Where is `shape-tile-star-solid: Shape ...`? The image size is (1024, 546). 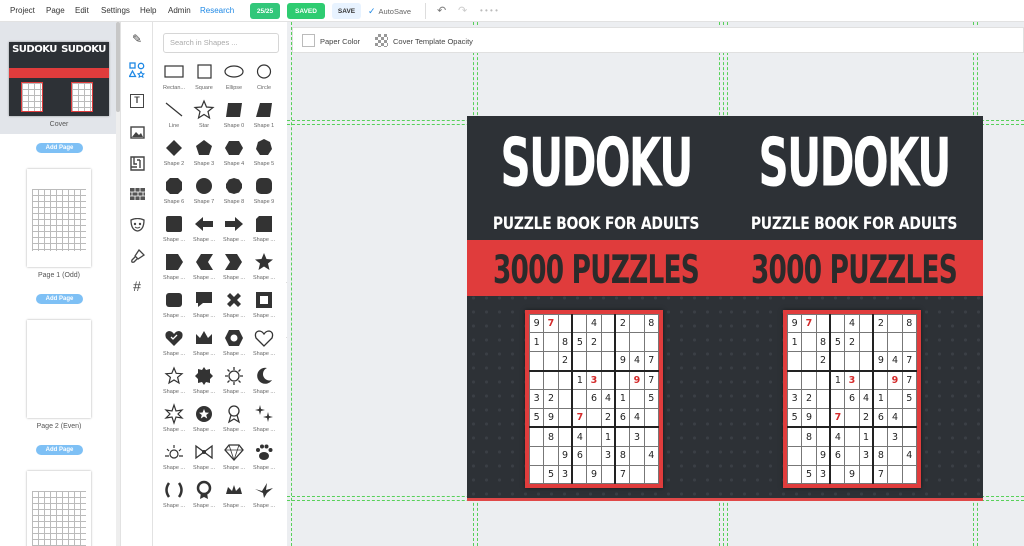
shape-tile-star-solid: Shape ... is located at coordinates (264, 268).